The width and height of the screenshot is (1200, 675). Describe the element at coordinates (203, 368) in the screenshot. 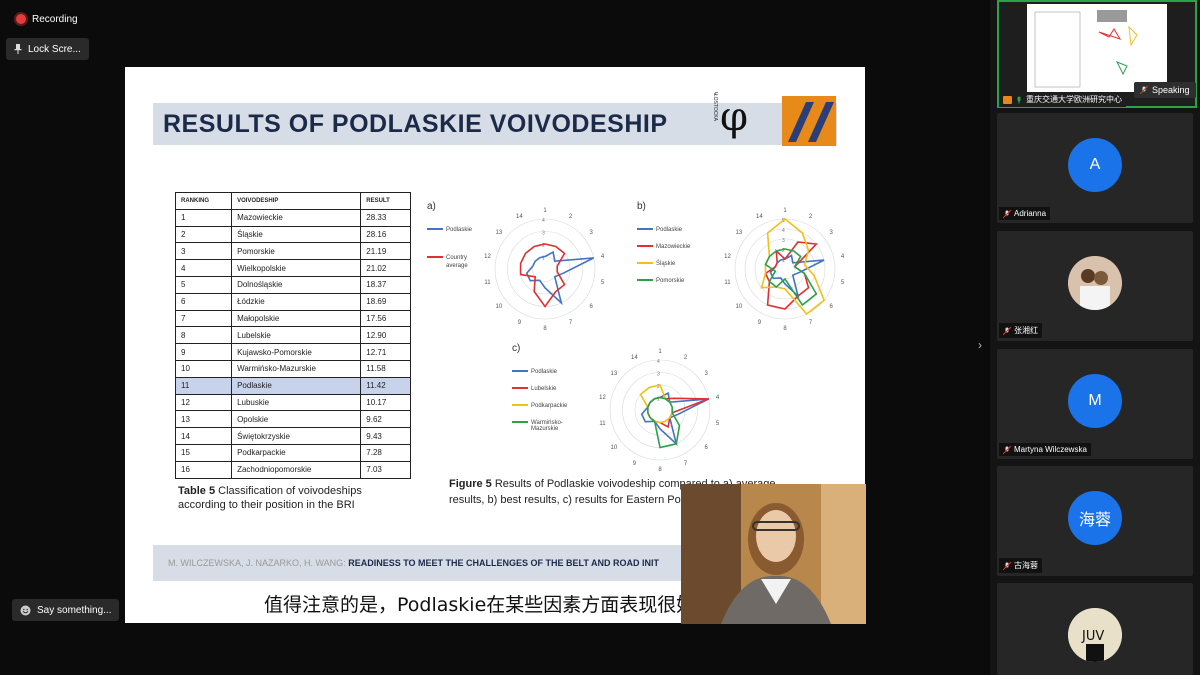

I see `table-cell: 10` at that location.